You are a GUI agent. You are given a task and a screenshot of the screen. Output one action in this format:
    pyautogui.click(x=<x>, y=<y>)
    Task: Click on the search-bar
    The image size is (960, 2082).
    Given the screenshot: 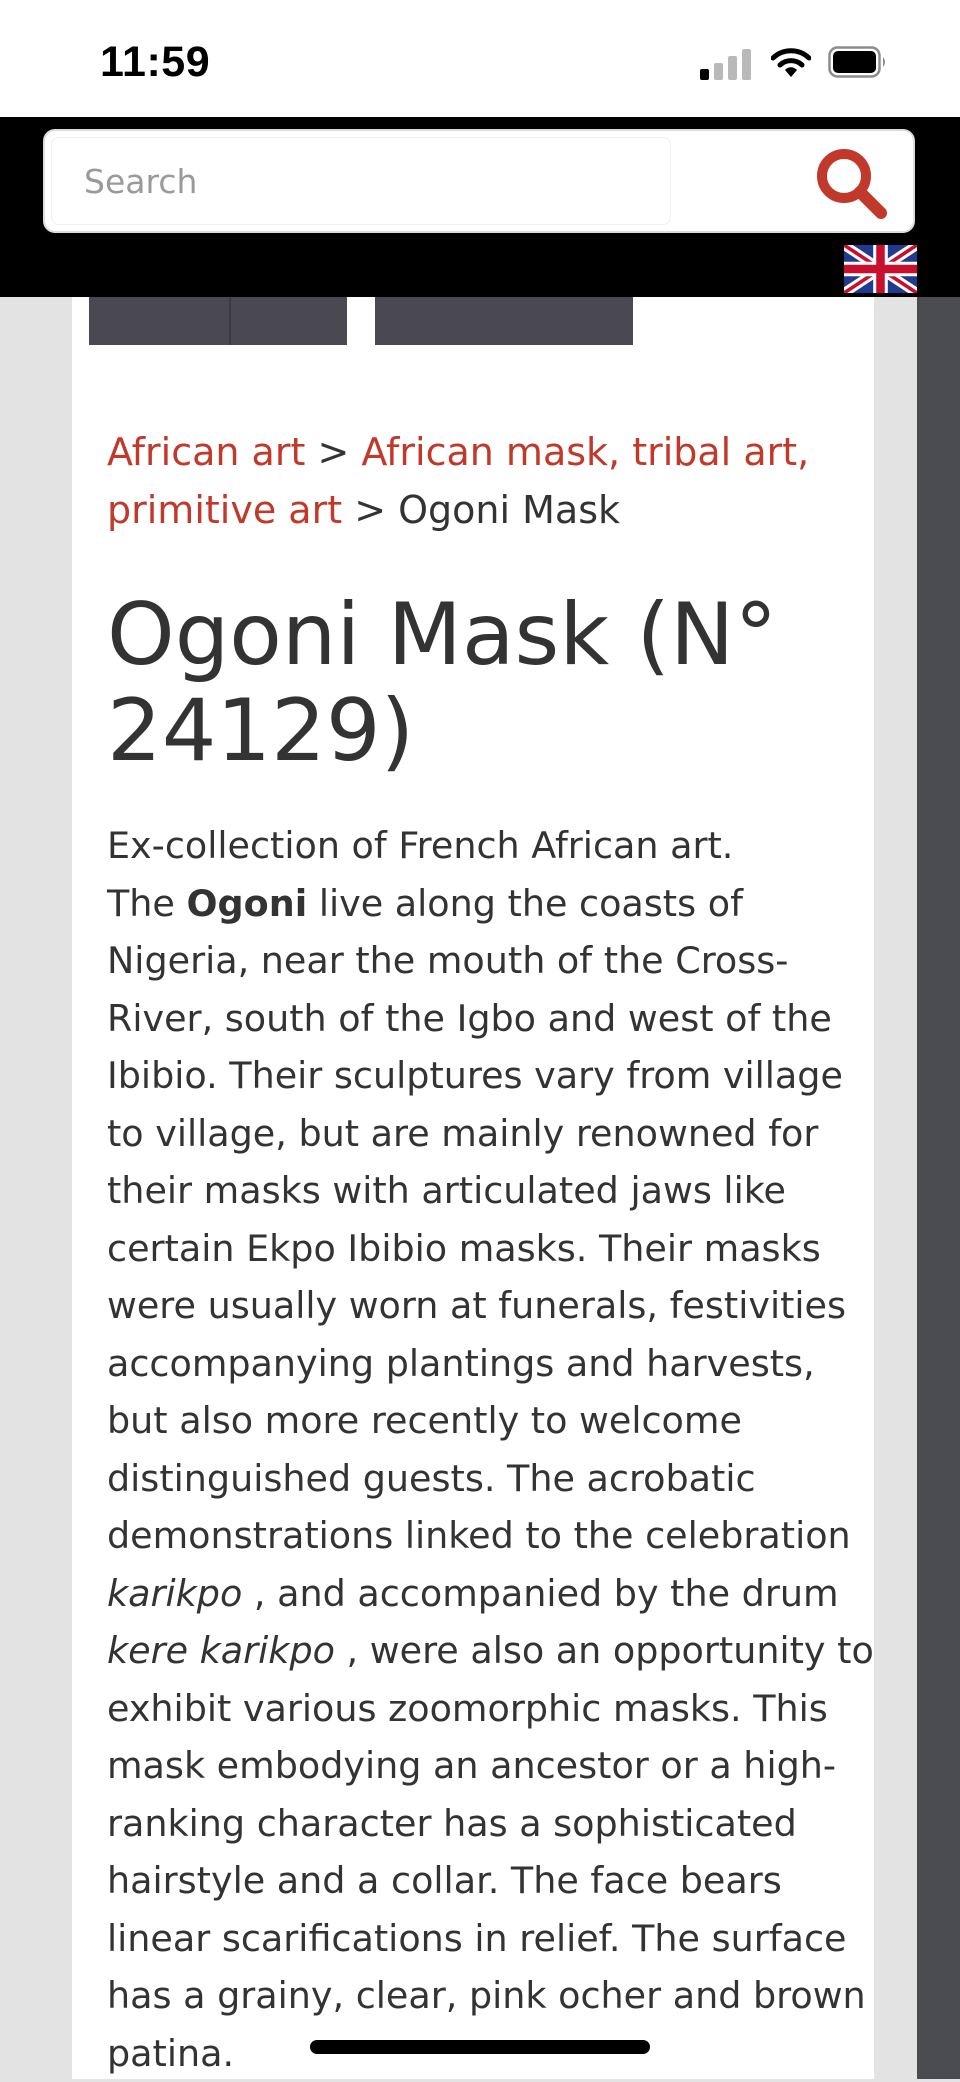 What is the action you would take?
    pyautogui.click(x=479, y=181)
    